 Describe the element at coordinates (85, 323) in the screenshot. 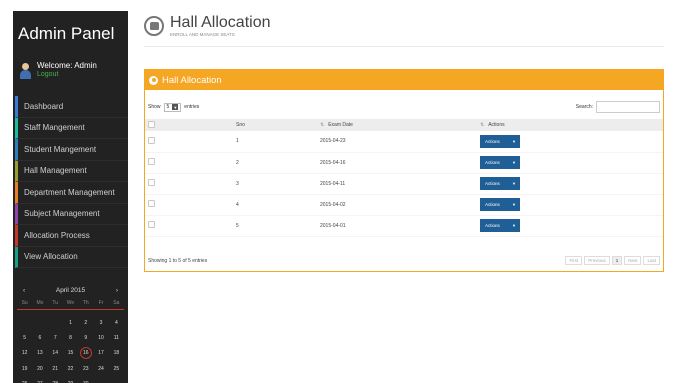

I see `calendar-day: 2` at that location.